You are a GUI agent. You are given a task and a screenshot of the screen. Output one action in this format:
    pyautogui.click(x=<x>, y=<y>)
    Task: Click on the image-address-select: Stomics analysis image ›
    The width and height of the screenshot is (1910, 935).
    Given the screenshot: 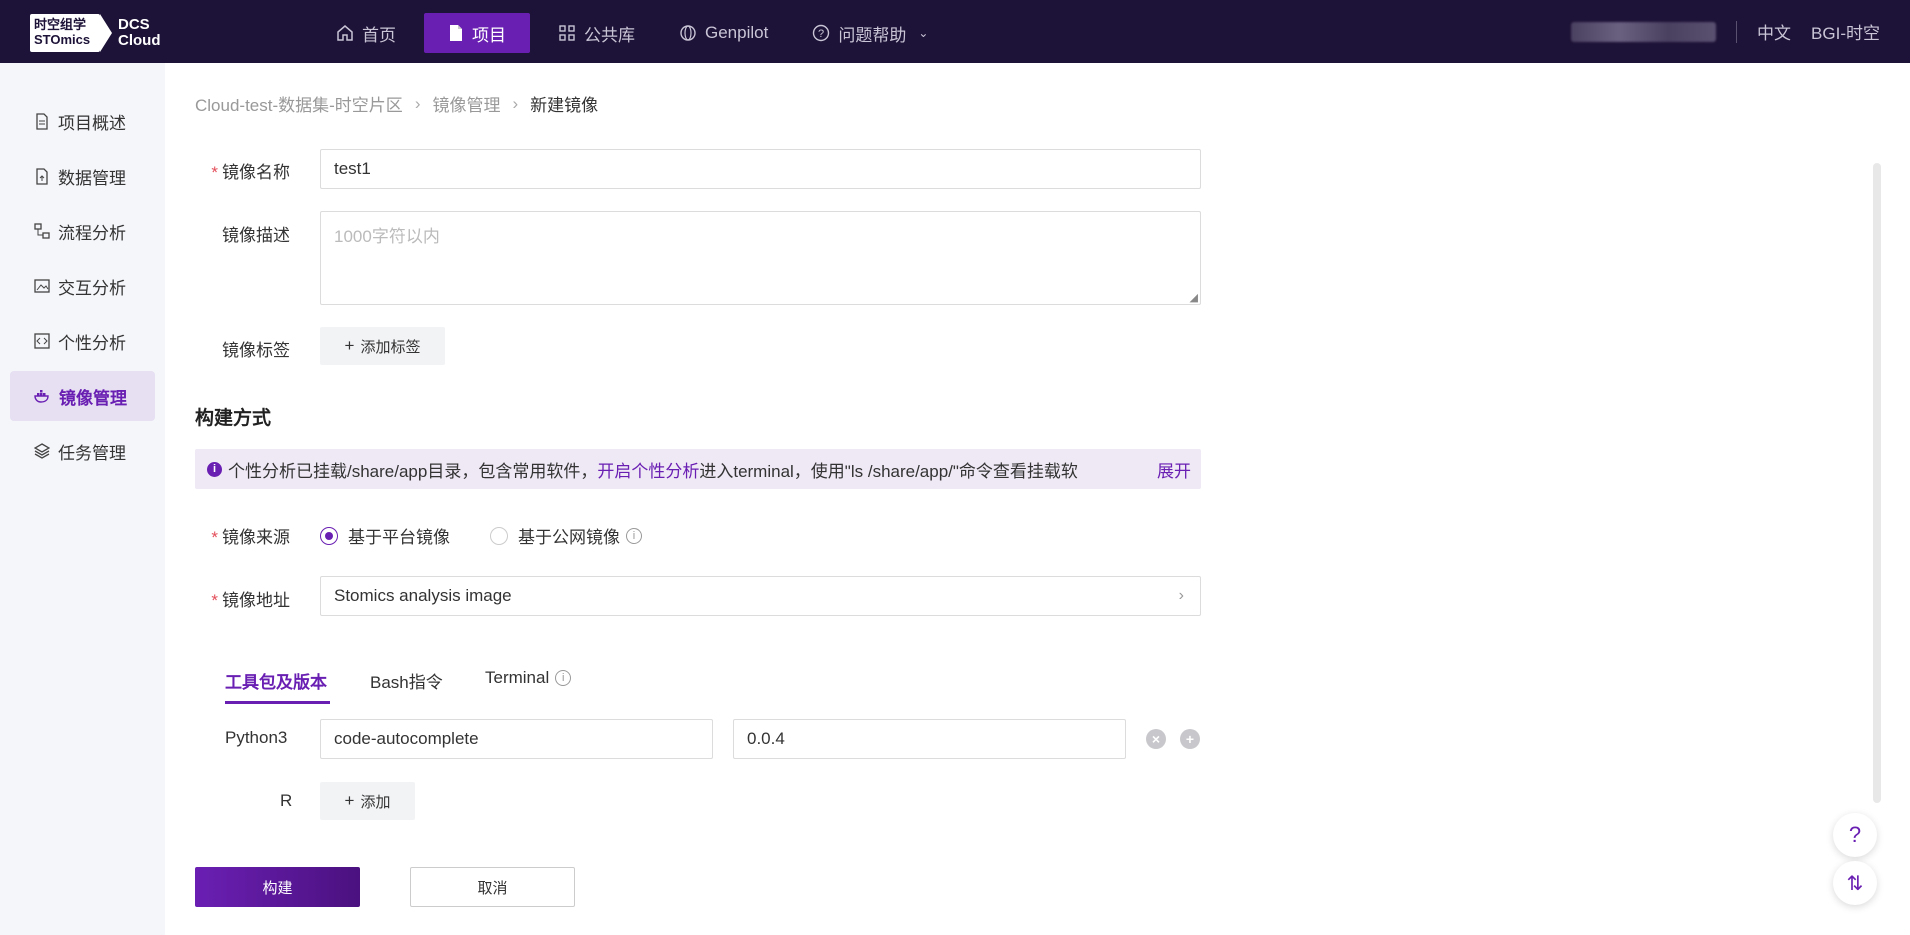 What is the action you would take?
    pyautogui.click(x=760, y=596)
    